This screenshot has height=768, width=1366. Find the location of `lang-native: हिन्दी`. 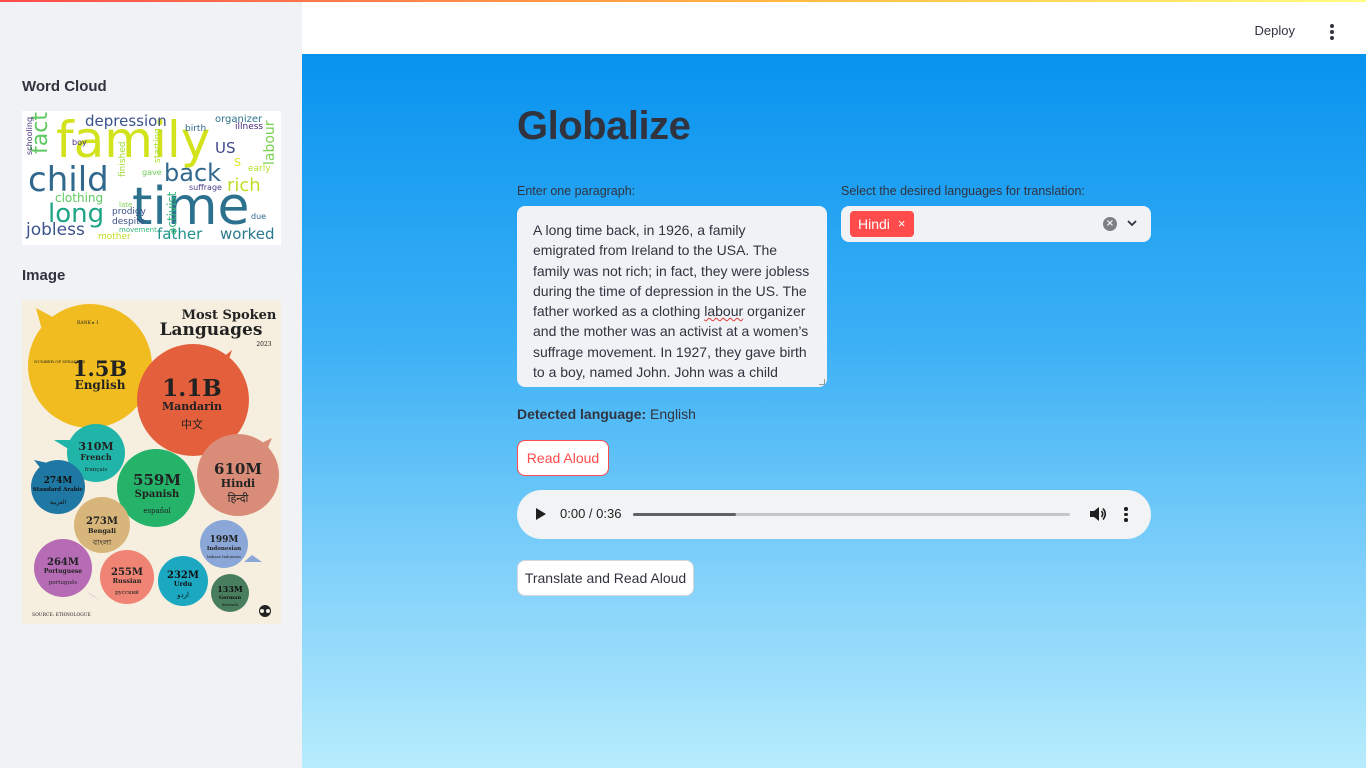

lang-native: हिन्दी is located at coordinates (238, 498).